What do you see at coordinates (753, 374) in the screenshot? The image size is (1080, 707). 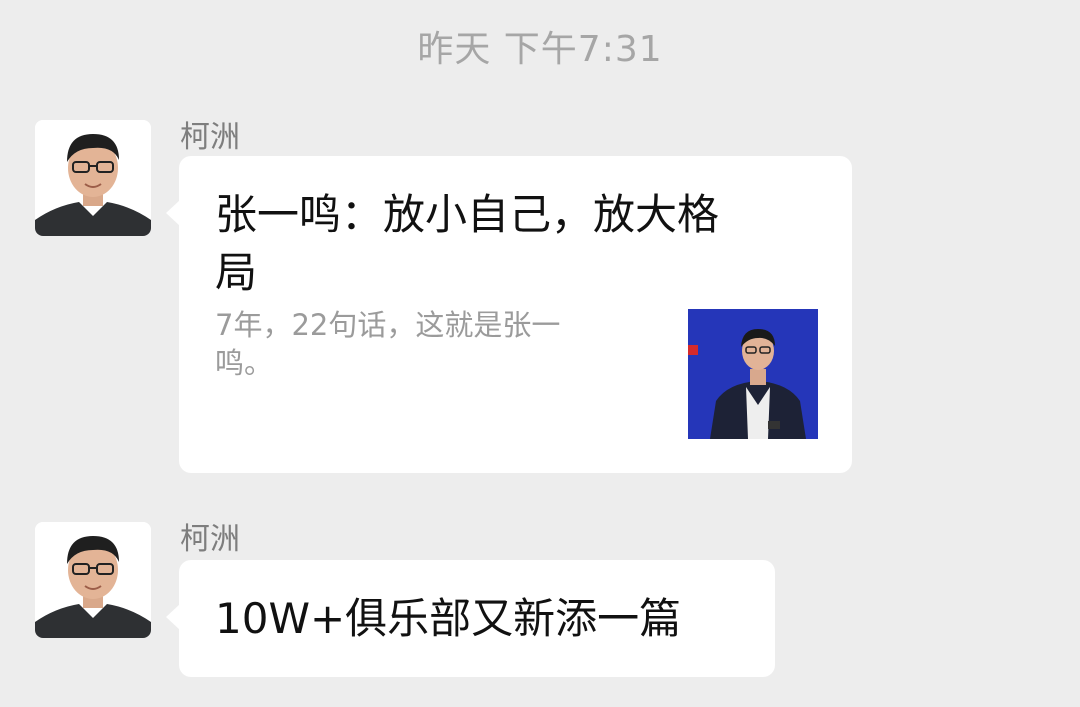 I see `link-card-thumbnail` at bounding box center [753, 374].